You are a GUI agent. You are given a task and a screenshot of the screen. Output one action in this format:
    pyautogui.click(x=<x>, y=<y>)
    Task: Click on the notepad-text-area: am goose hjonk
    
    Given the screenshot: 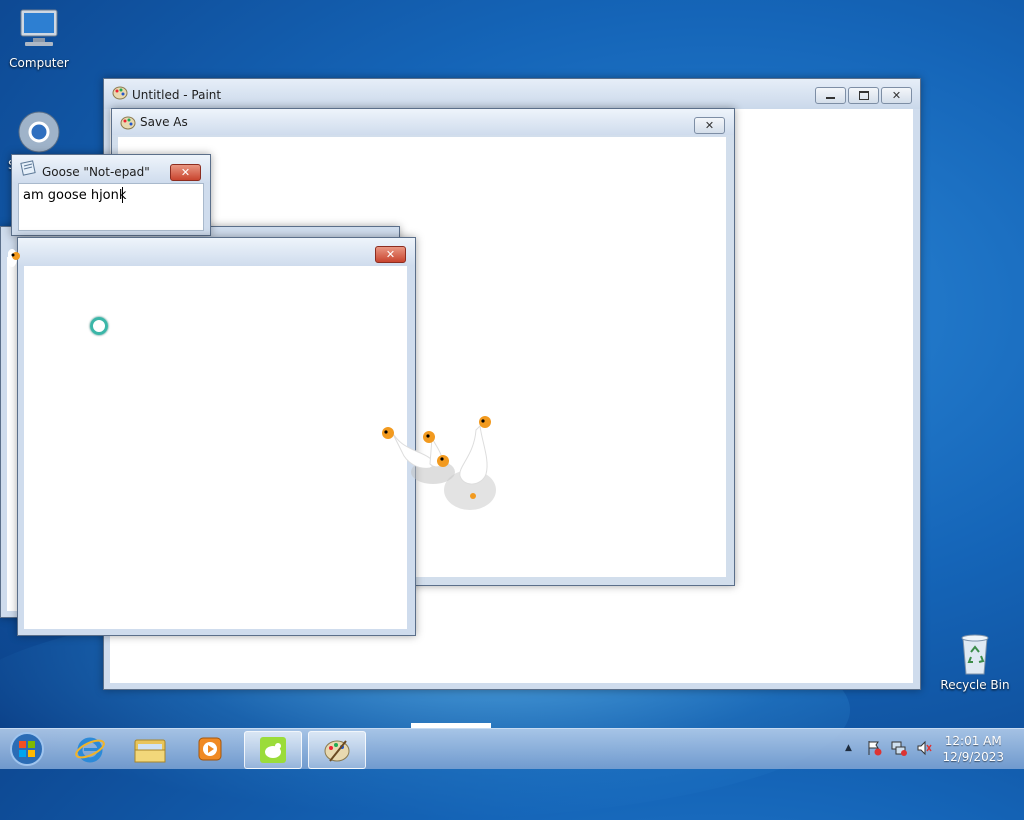 What is the action you would take?
    pyautogui.click(x=111, y=207)
    